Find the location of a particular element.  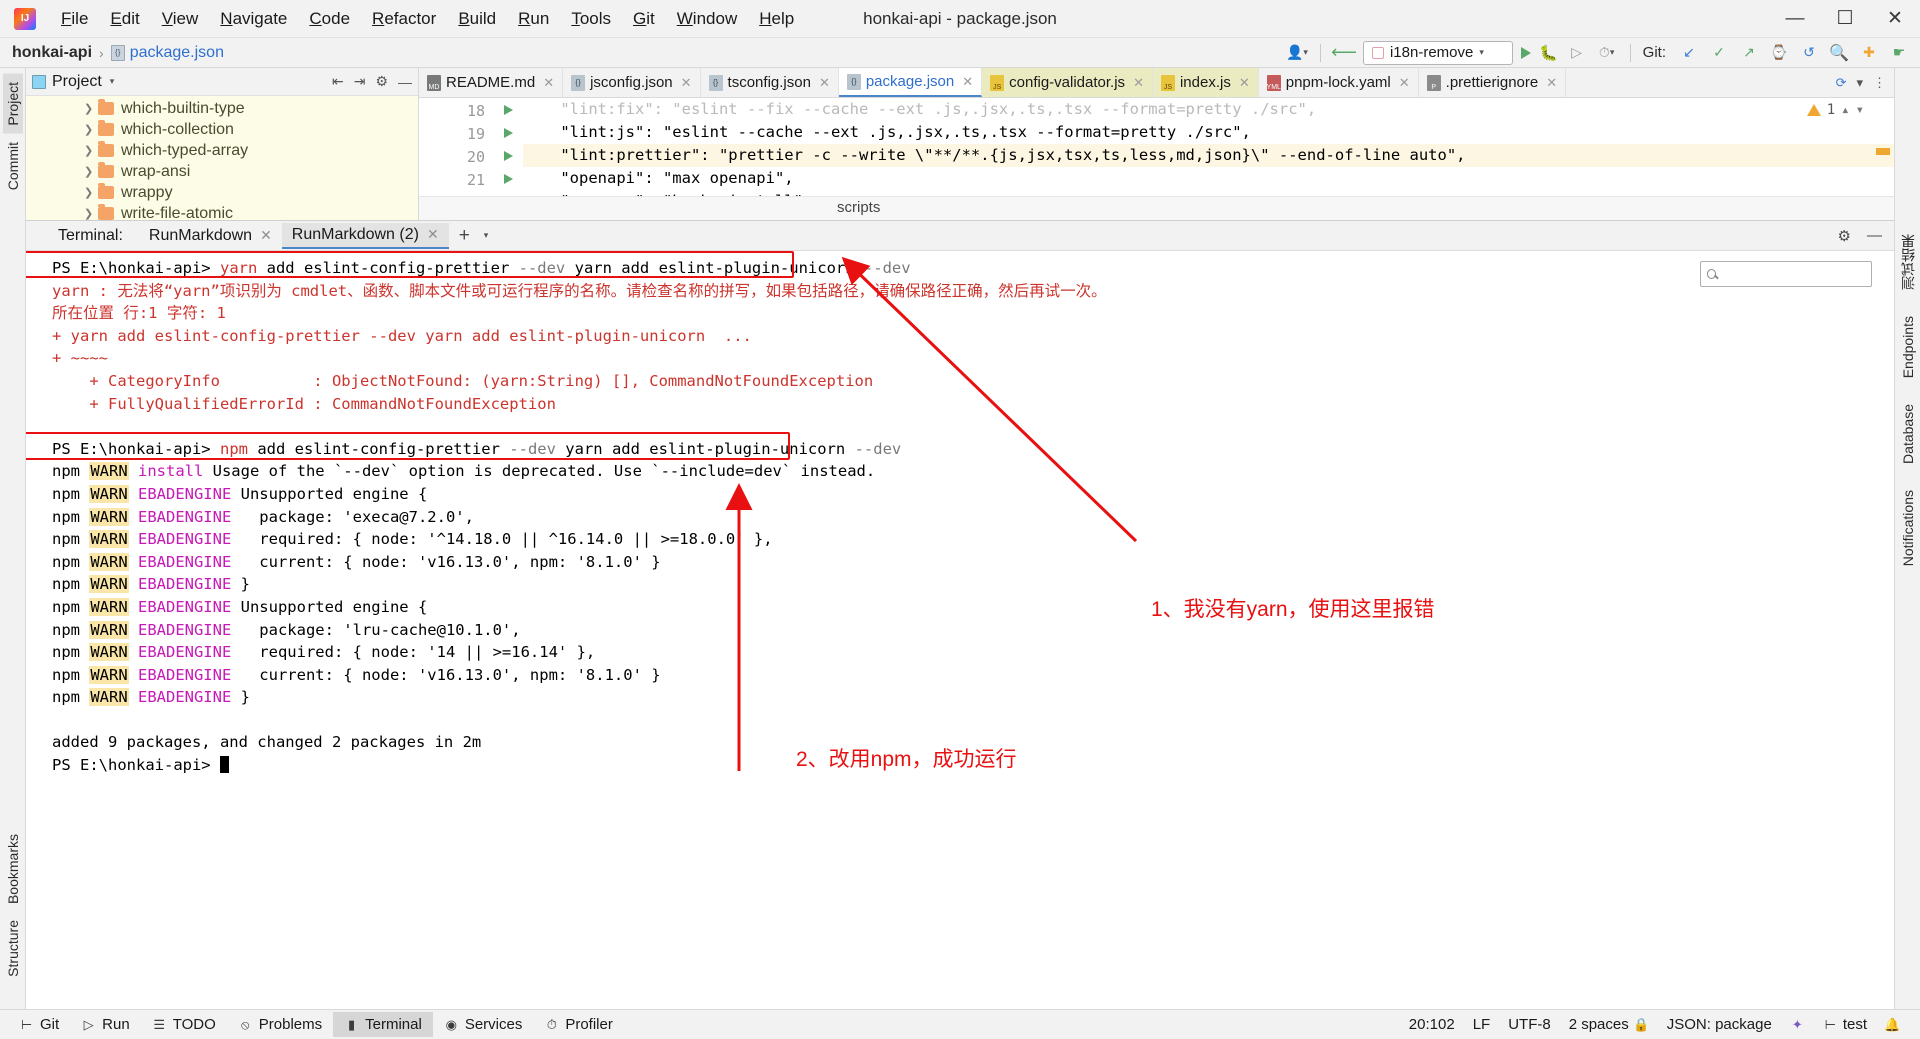

menu-navigate: Navigate is located at coordinates (253, 19).